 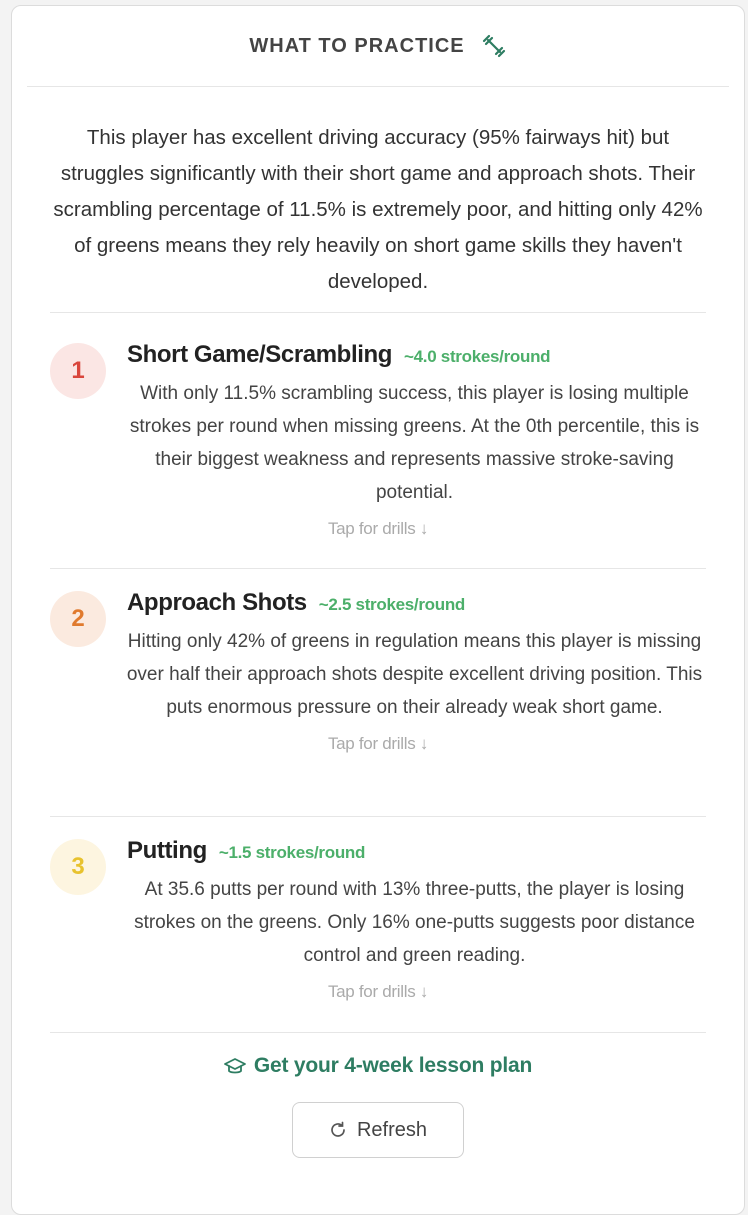 What do you see at coordinates (259, 354) in the screenshot?
I see `item-title: Short Game/Scrambling` at bounding box center [259, 354].